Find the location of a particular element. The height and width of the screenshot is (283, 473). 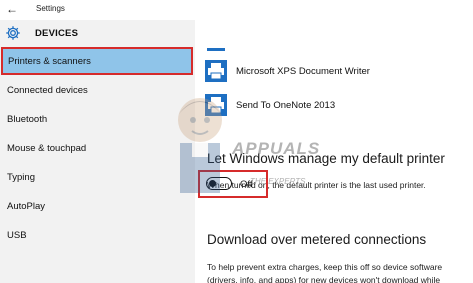

sidebar-item-autoplay: AutoPlay is located at coordinates (97, 207).